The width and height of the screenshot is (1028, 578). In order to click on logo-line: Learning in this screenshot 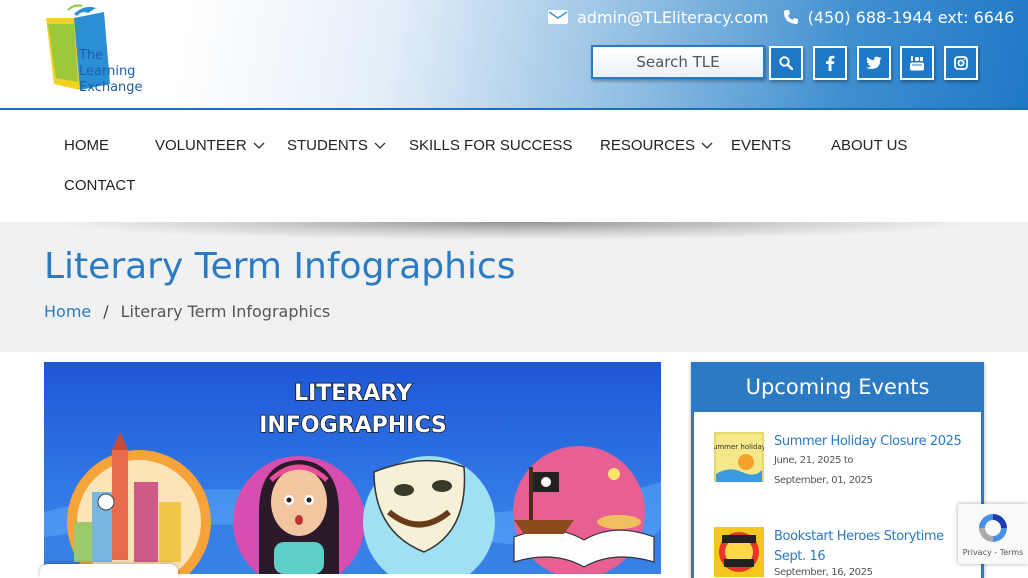, I will do `click(107, 71)`.